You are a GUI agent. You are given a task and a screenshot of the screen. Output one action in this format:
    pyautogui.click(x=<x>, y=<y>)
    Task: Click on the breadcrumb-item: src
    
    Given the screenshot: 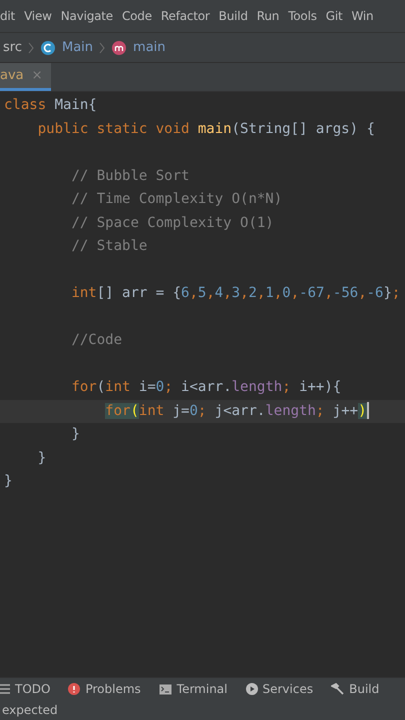 What is the action you would take?
    pyautogui.click(x=12, y=47)
    